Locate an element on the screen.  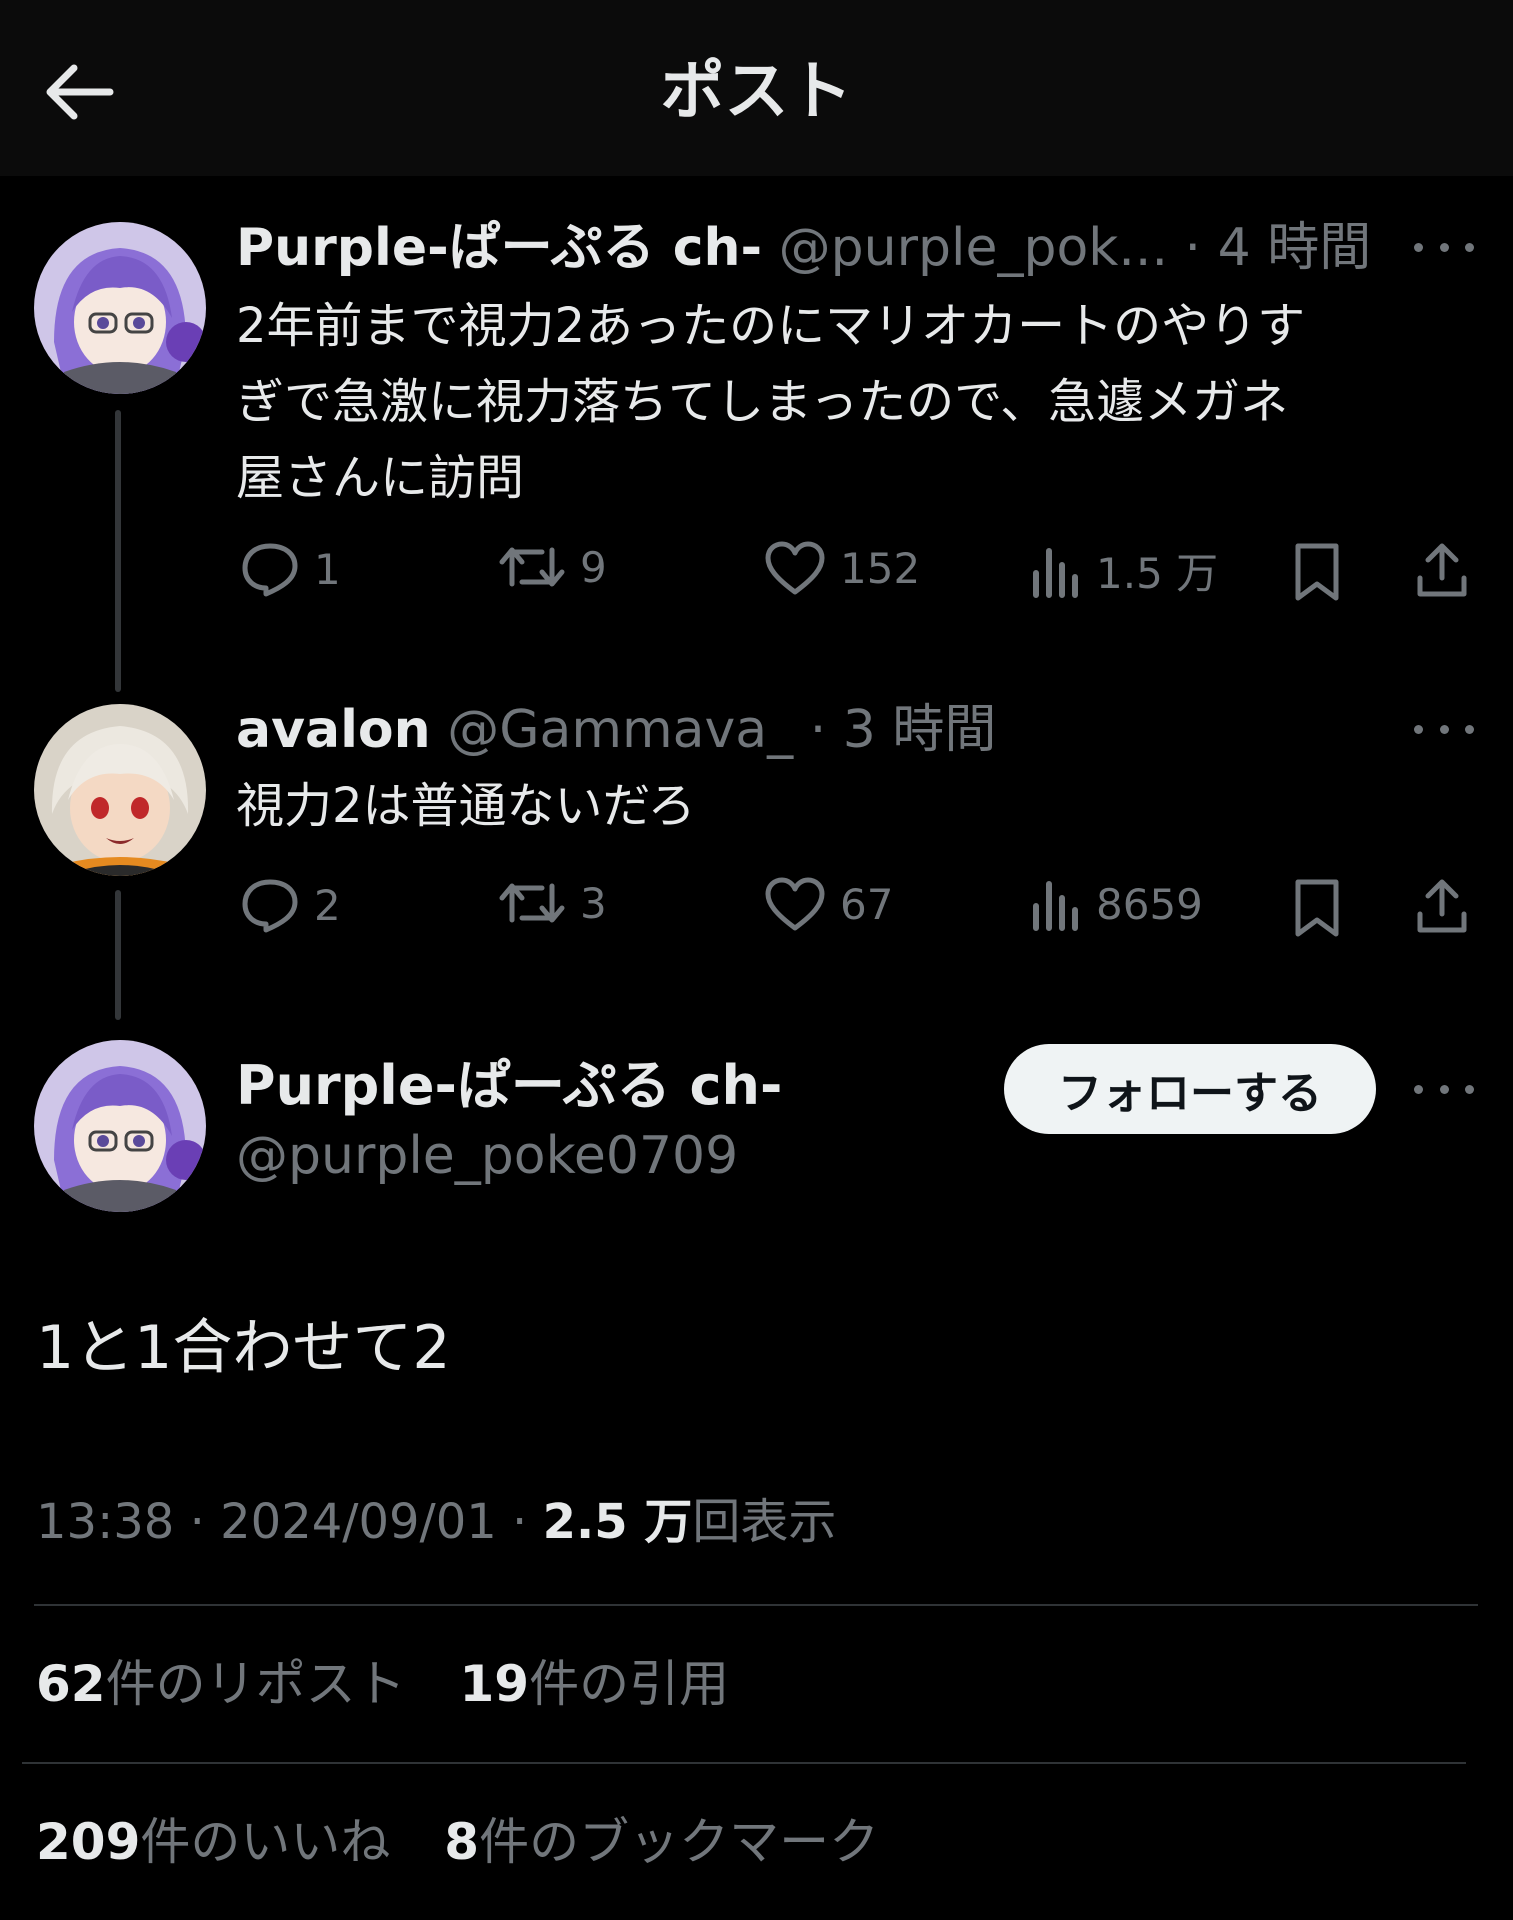
anime-avatar-white-hair-icon is located at coordinates (120, 790).